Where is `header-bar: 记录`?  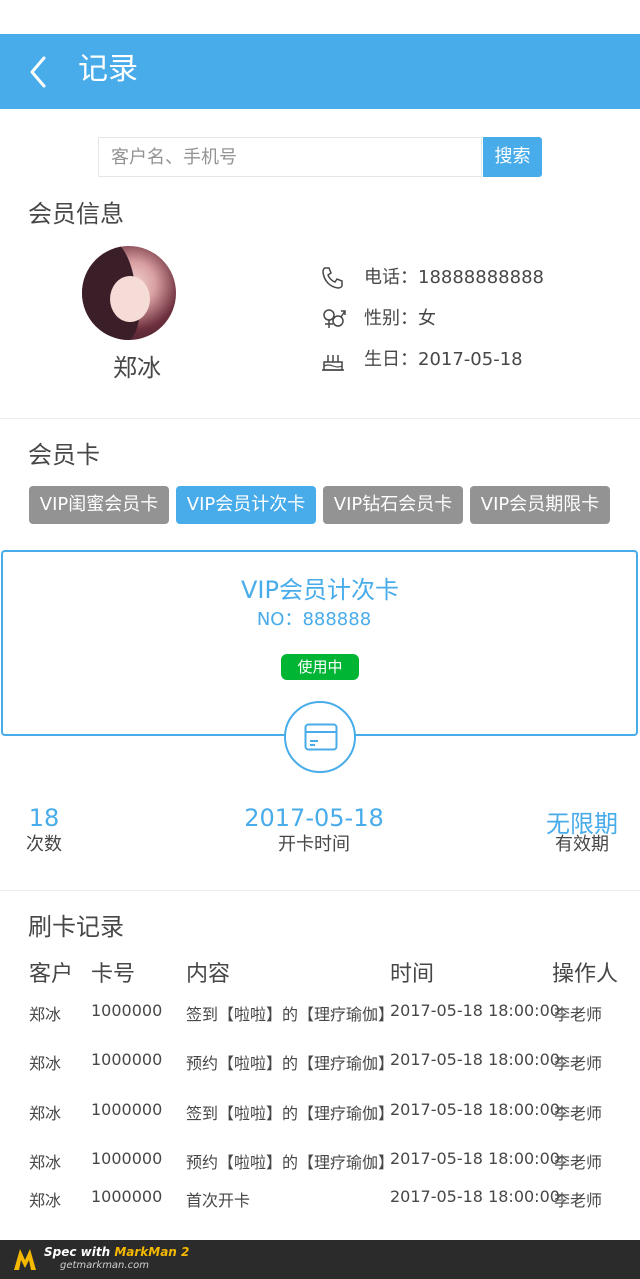
header-bar: 记录 is located at coordinates (320, 71).